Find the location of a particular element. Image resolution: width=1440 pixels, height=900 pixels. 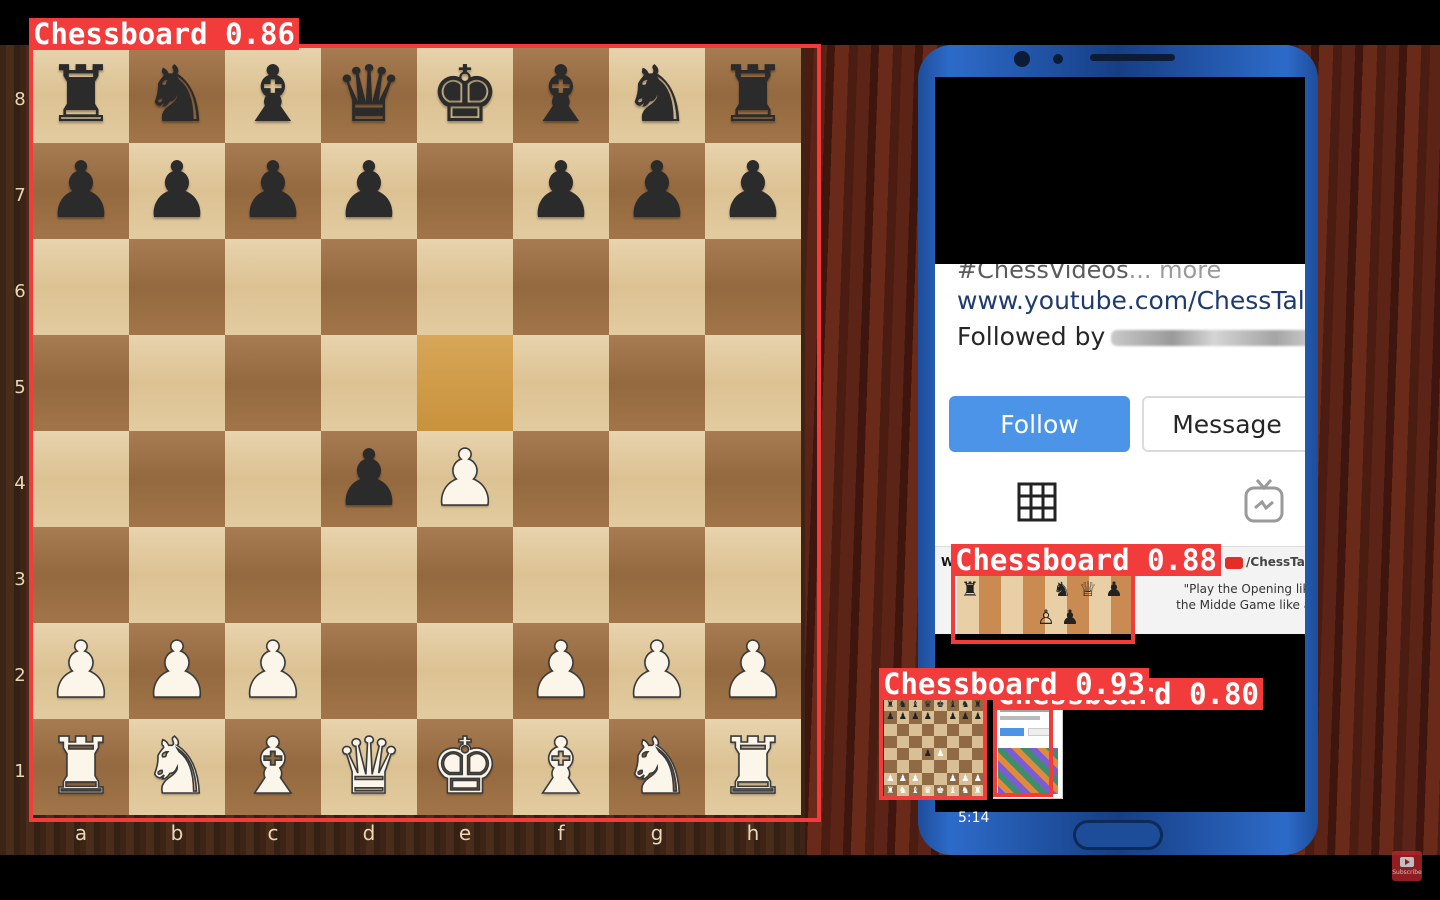

white-king-icon: ♚ is located at coordinates (465, 767).